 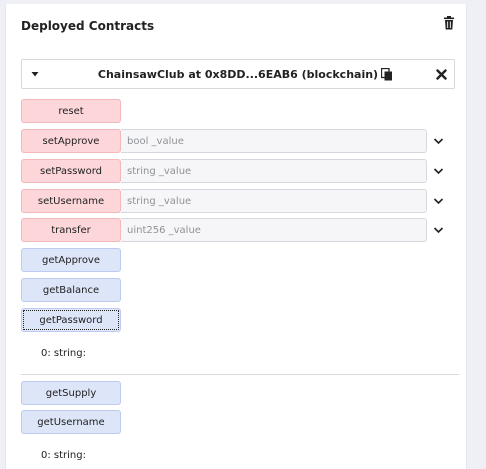 I want to click on function-row-getbalance: getBalance, so click(x=231, y=290).